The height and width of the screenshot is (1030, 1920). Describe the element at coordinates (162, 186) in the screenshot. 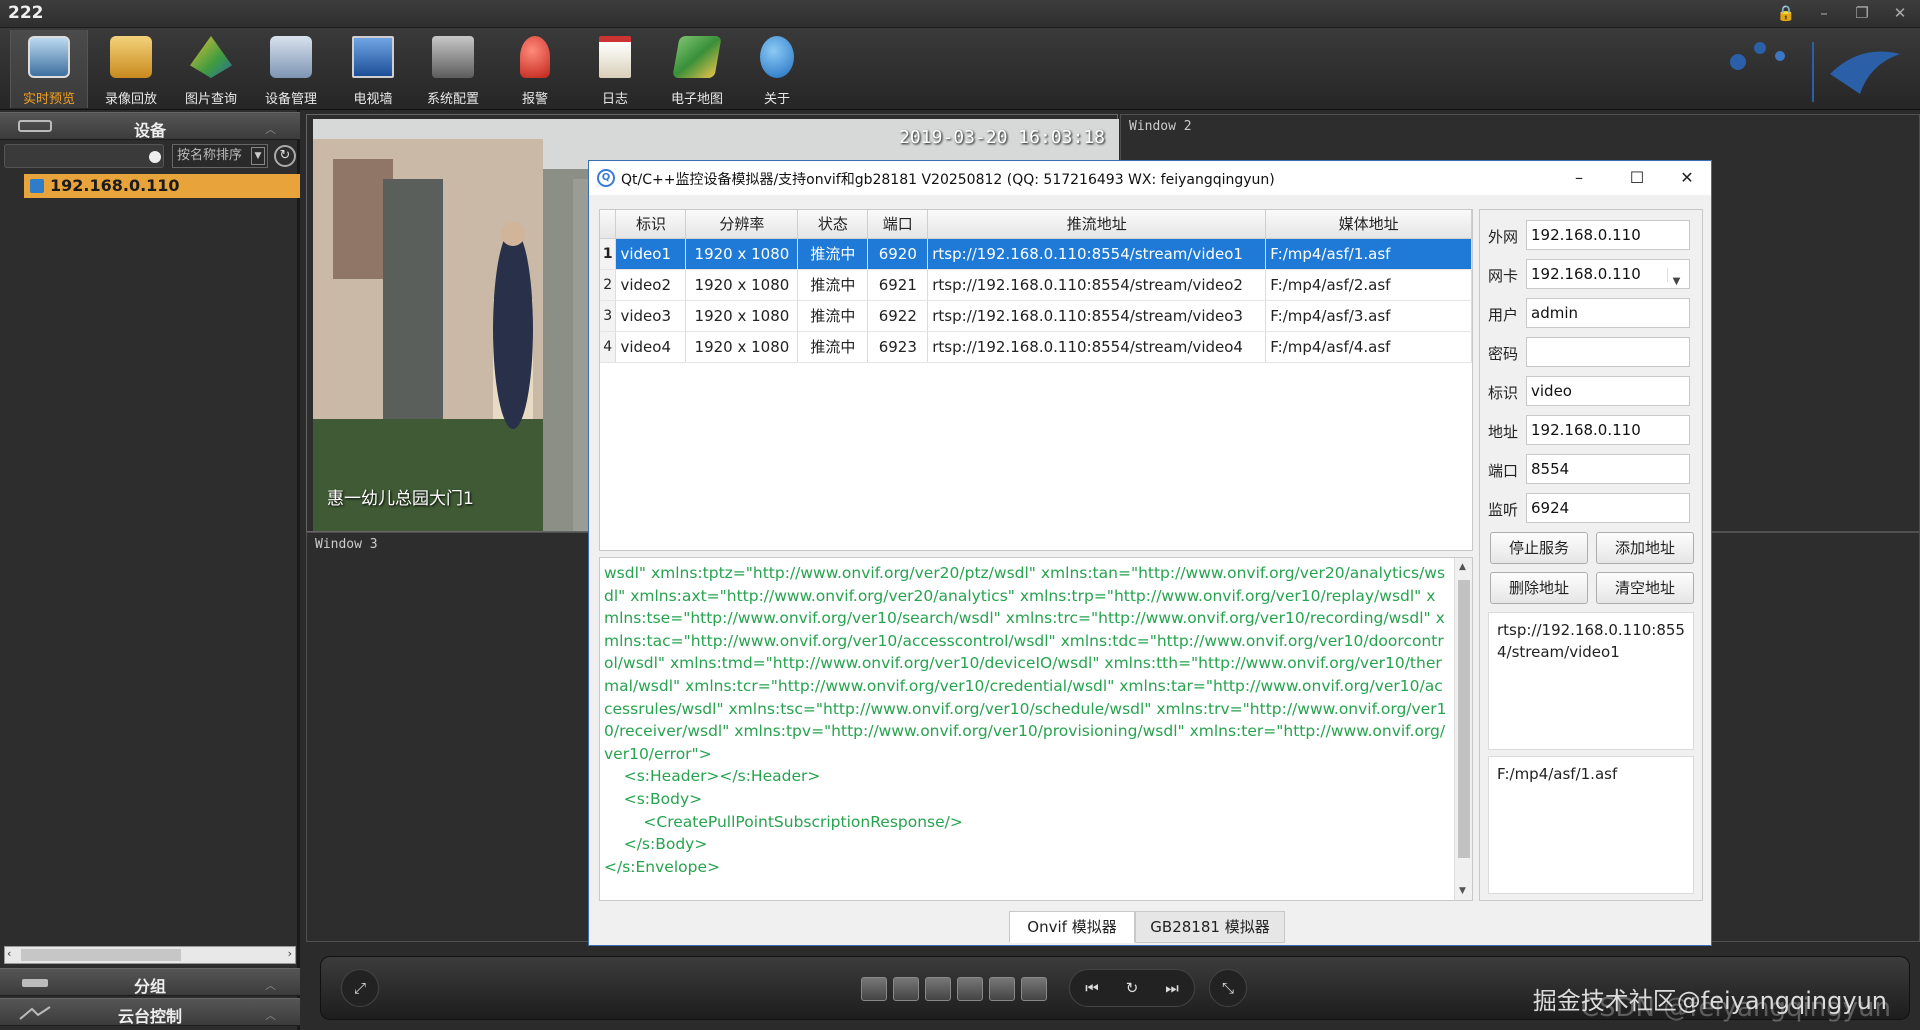

I see `device-tree-item: 192.168.0.110` at that location.